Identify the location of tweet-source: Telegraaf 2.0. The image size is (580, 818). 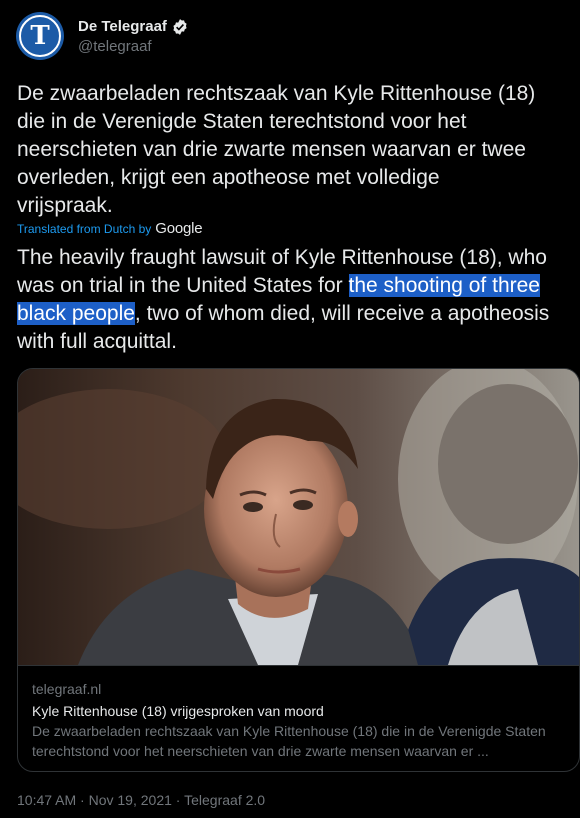
(225, 800).